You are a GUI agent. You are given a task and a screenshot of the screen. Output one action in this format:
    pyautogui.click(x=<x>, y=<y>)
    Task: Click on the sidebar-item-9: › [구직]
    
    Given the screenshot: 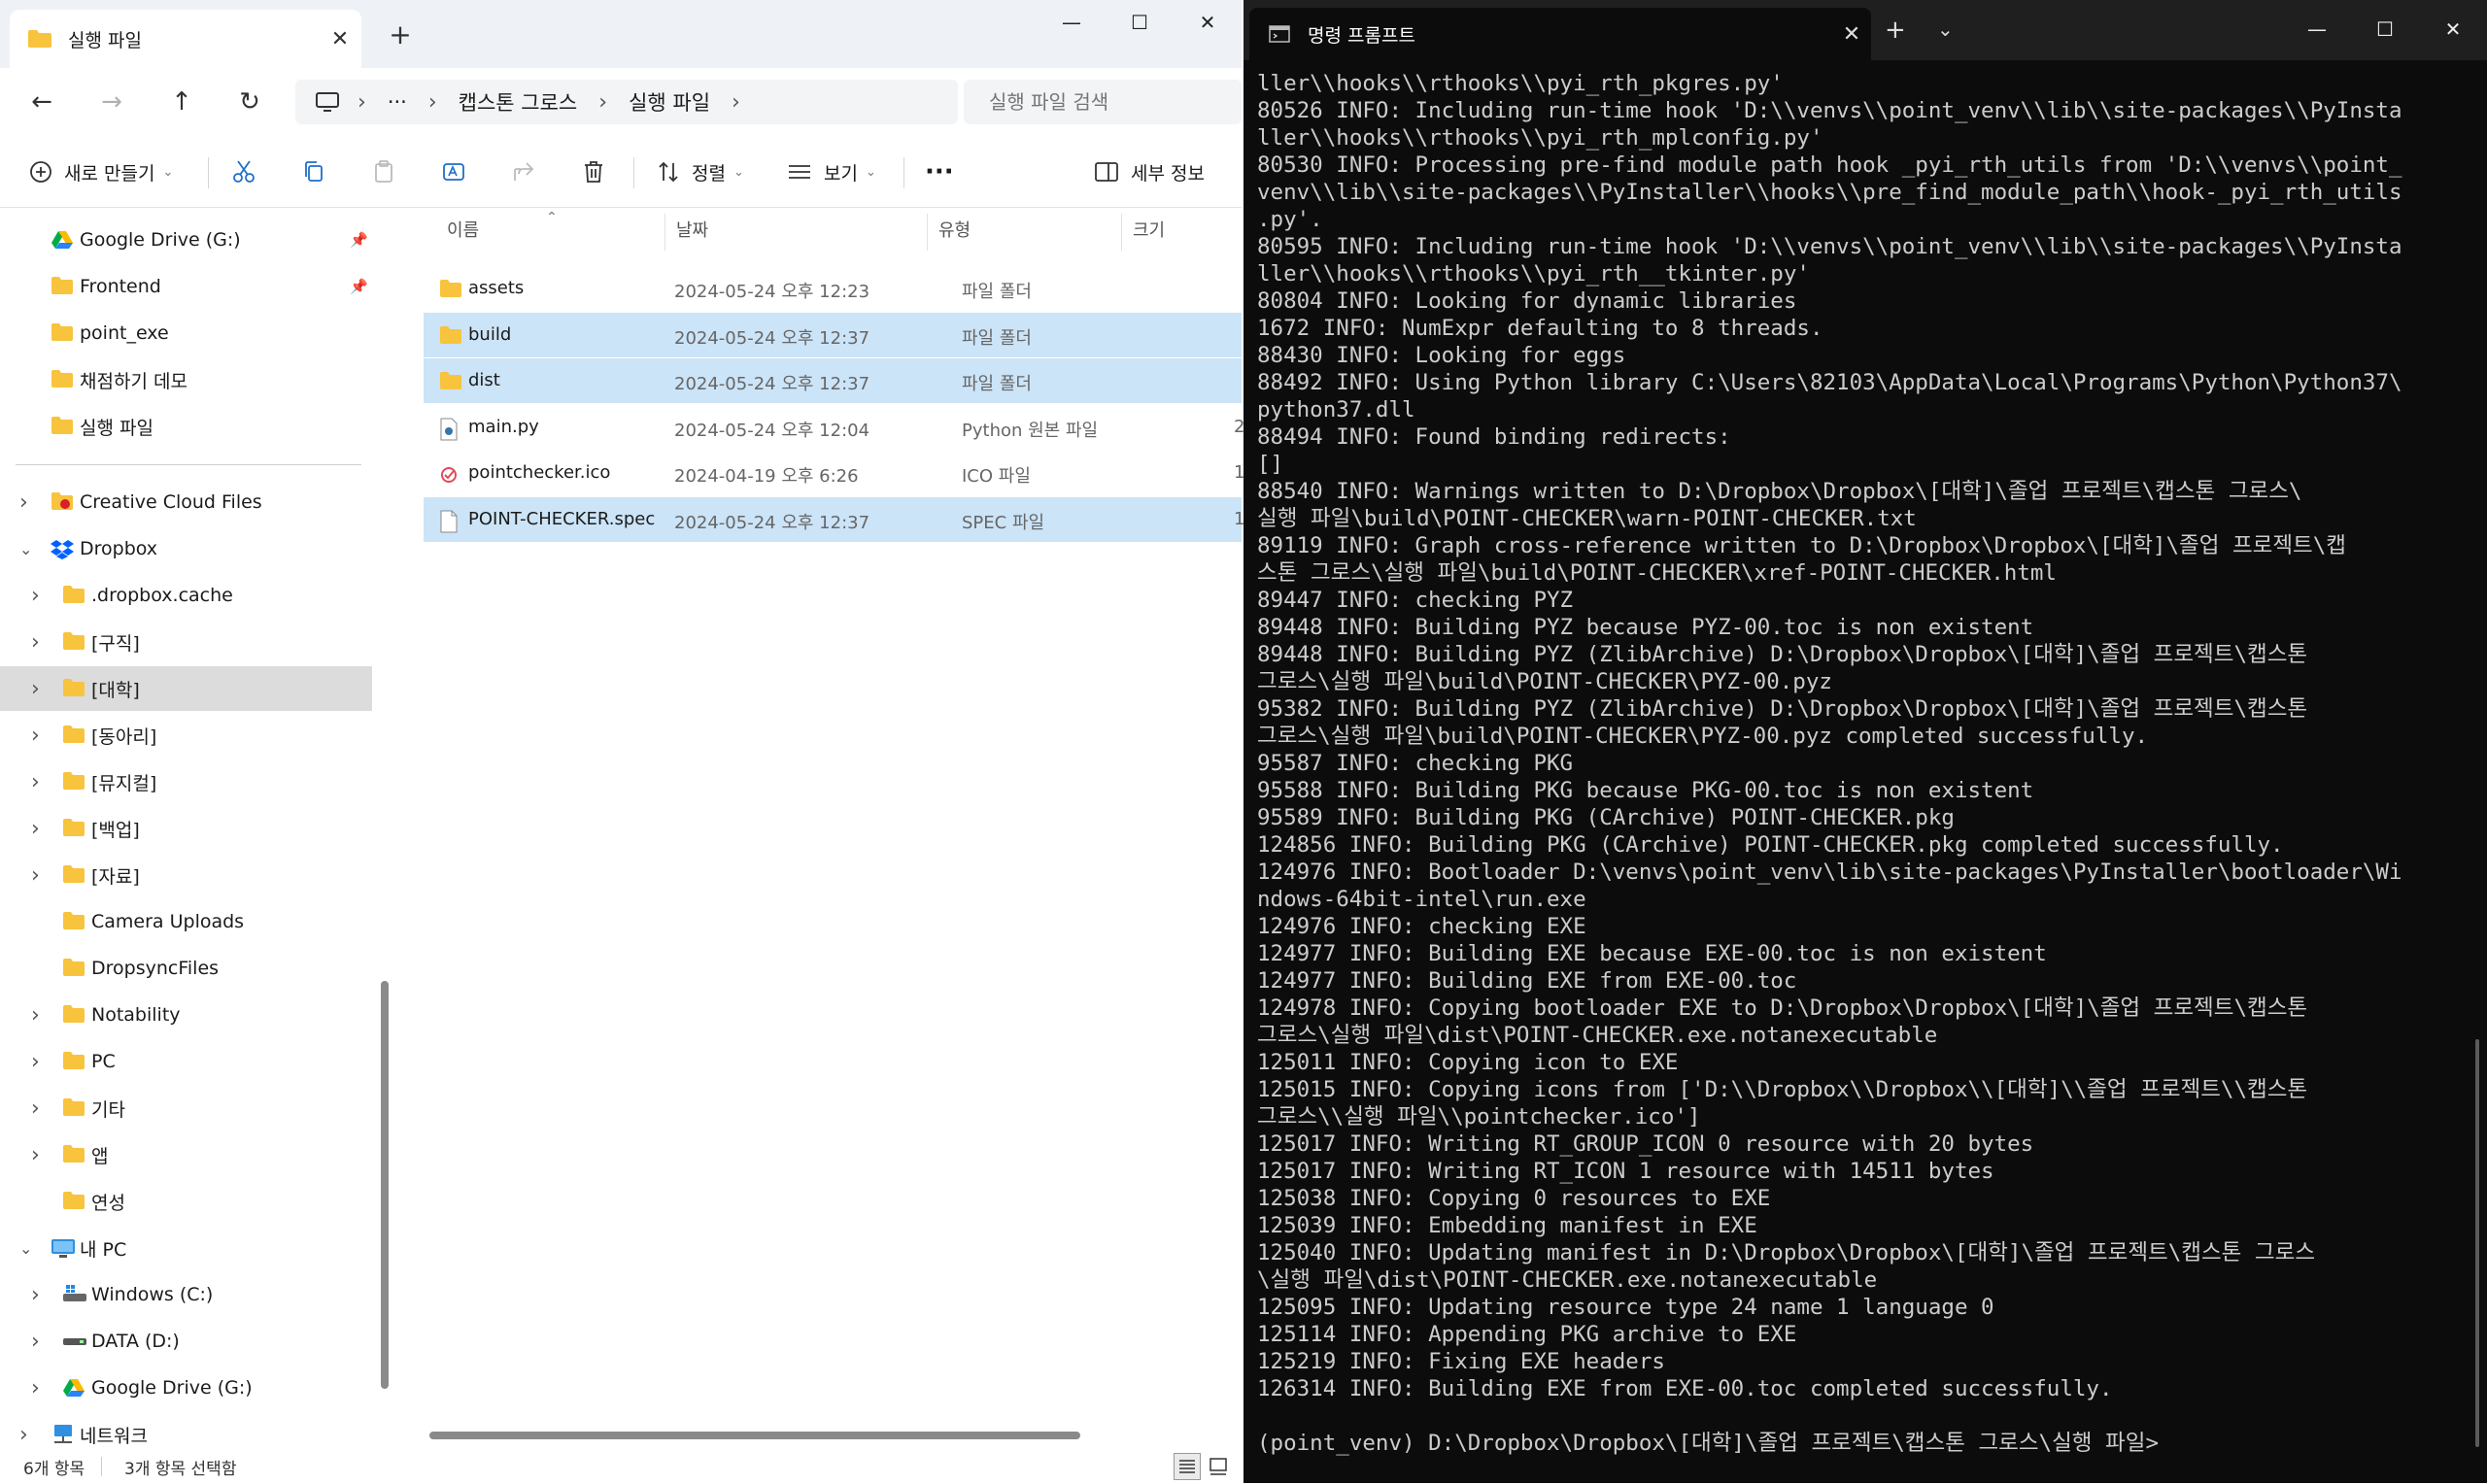 What is the action you would take?
    pyautogui.click(x=186, y=642)
    